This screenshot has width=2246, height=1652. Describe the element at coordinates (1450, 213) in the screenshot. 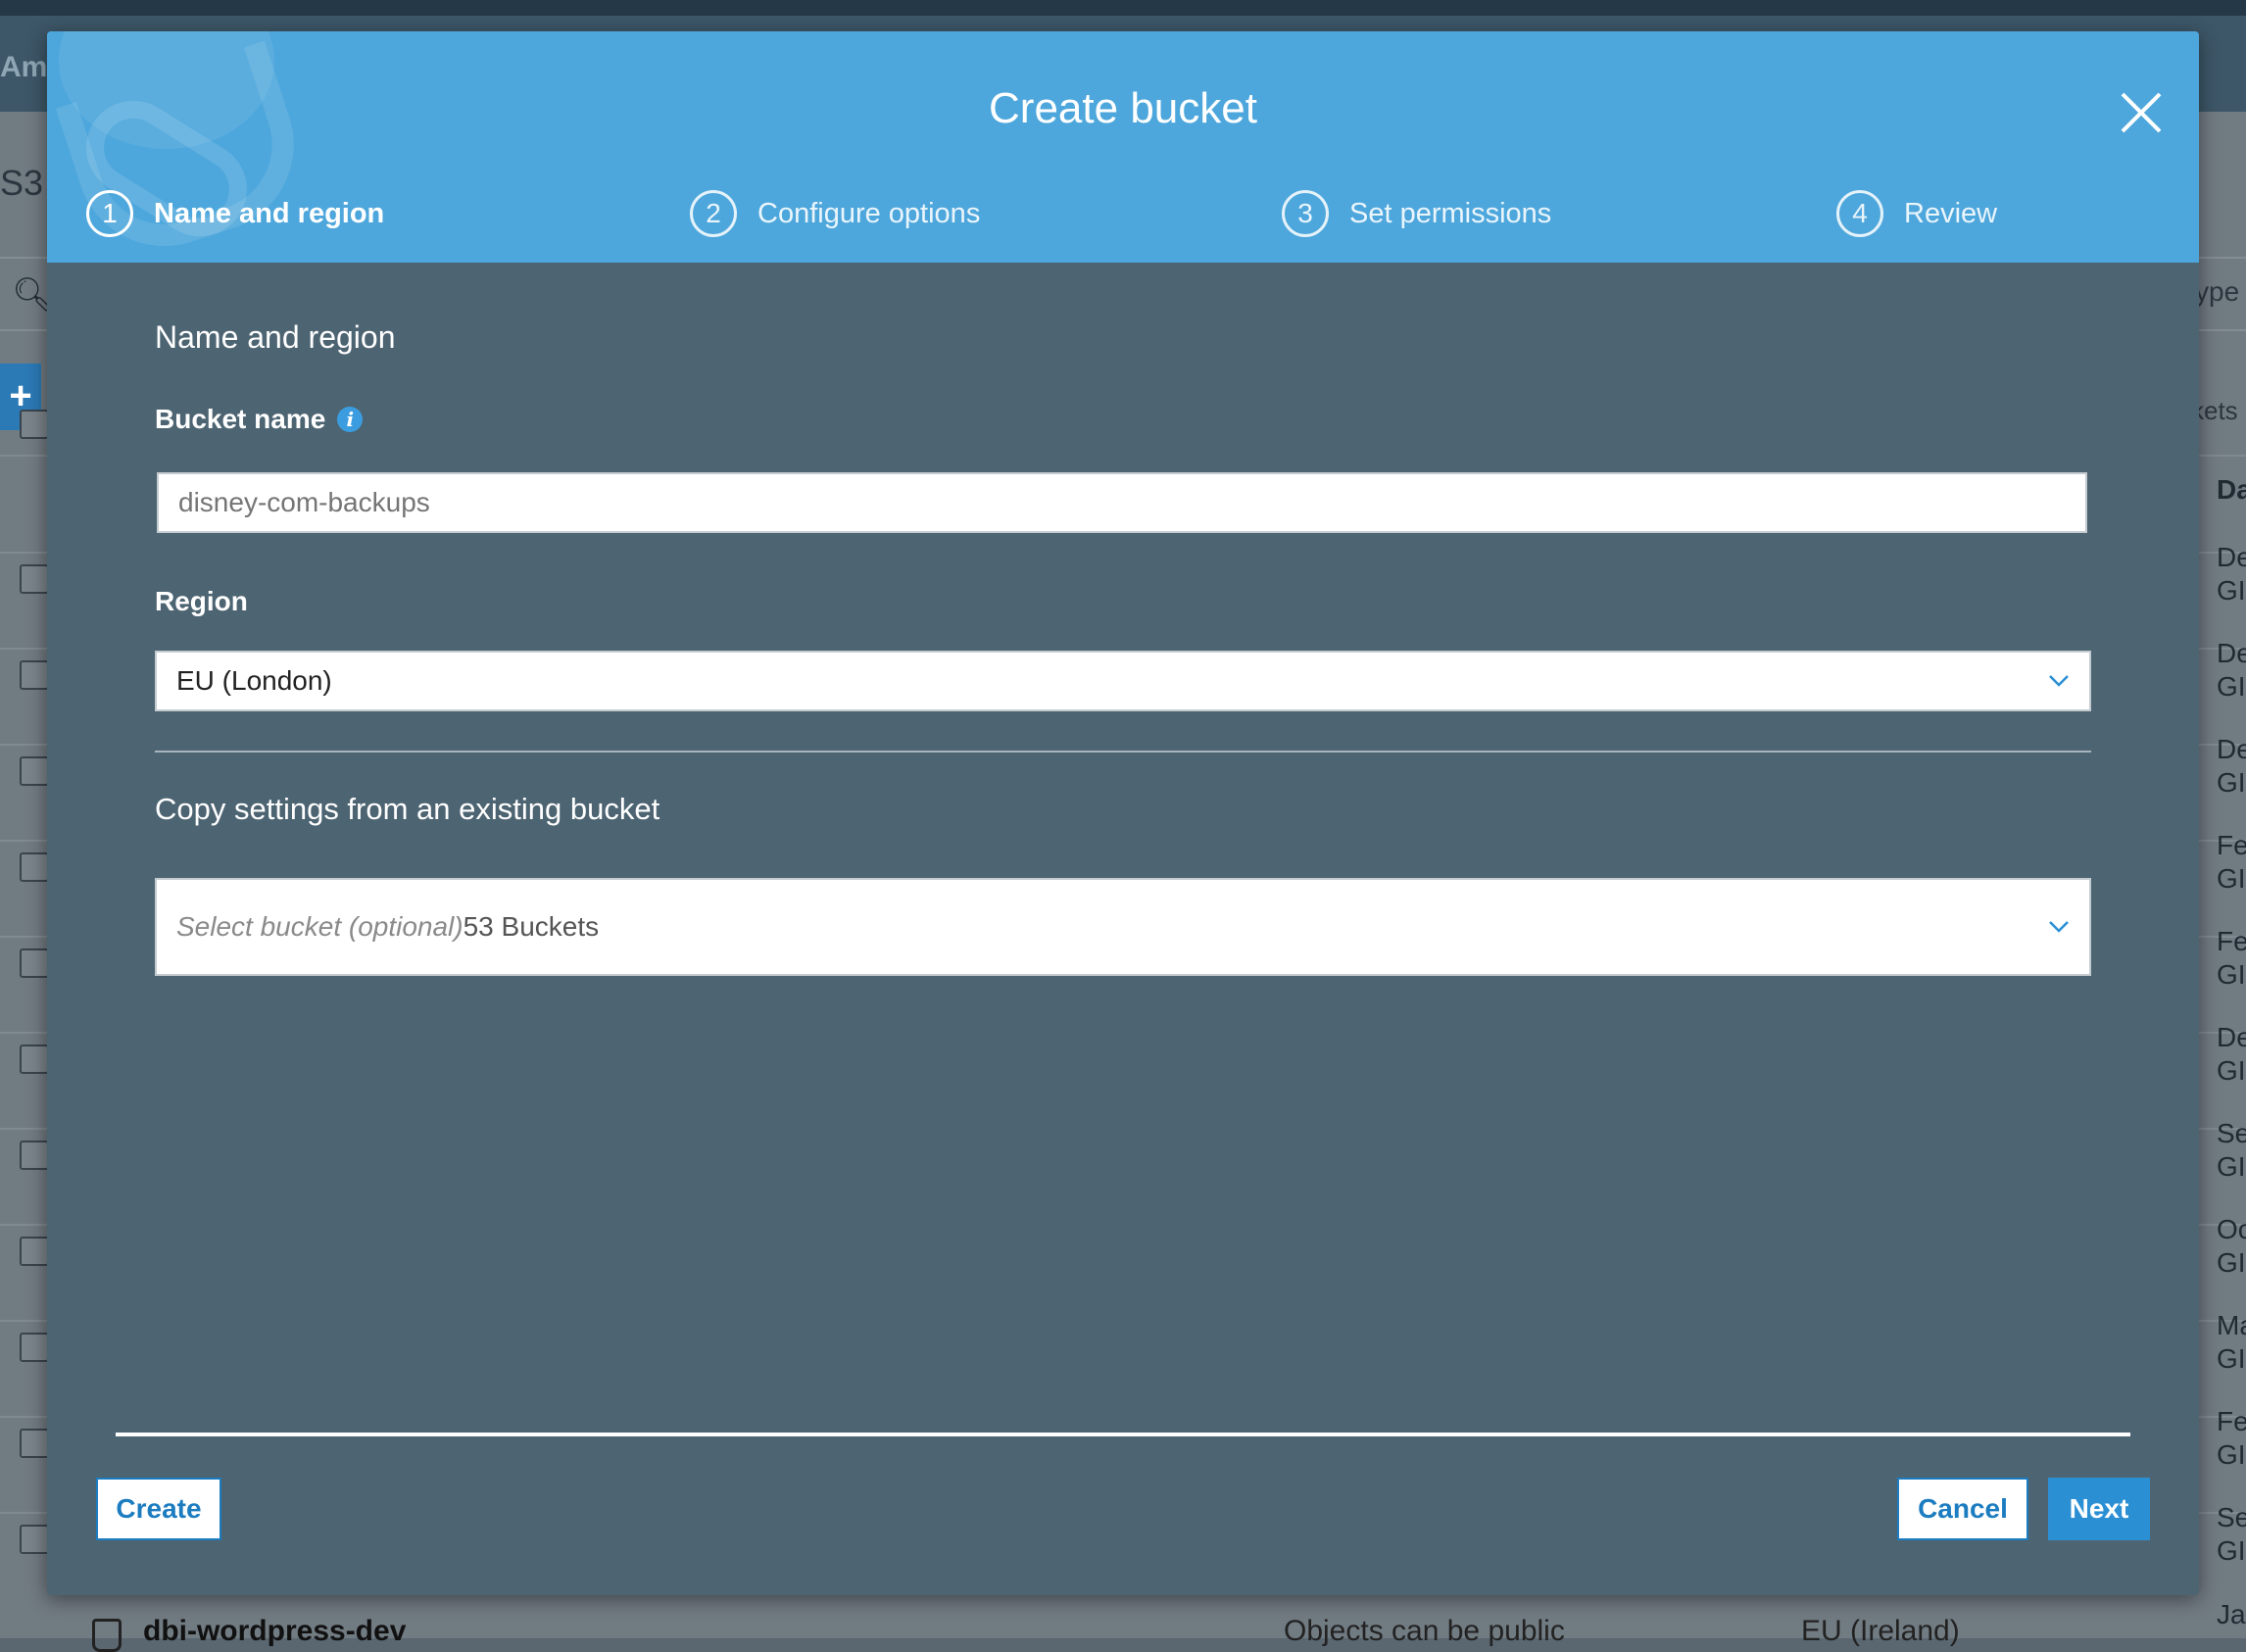

I see `step-label: Set permissions` at that location.